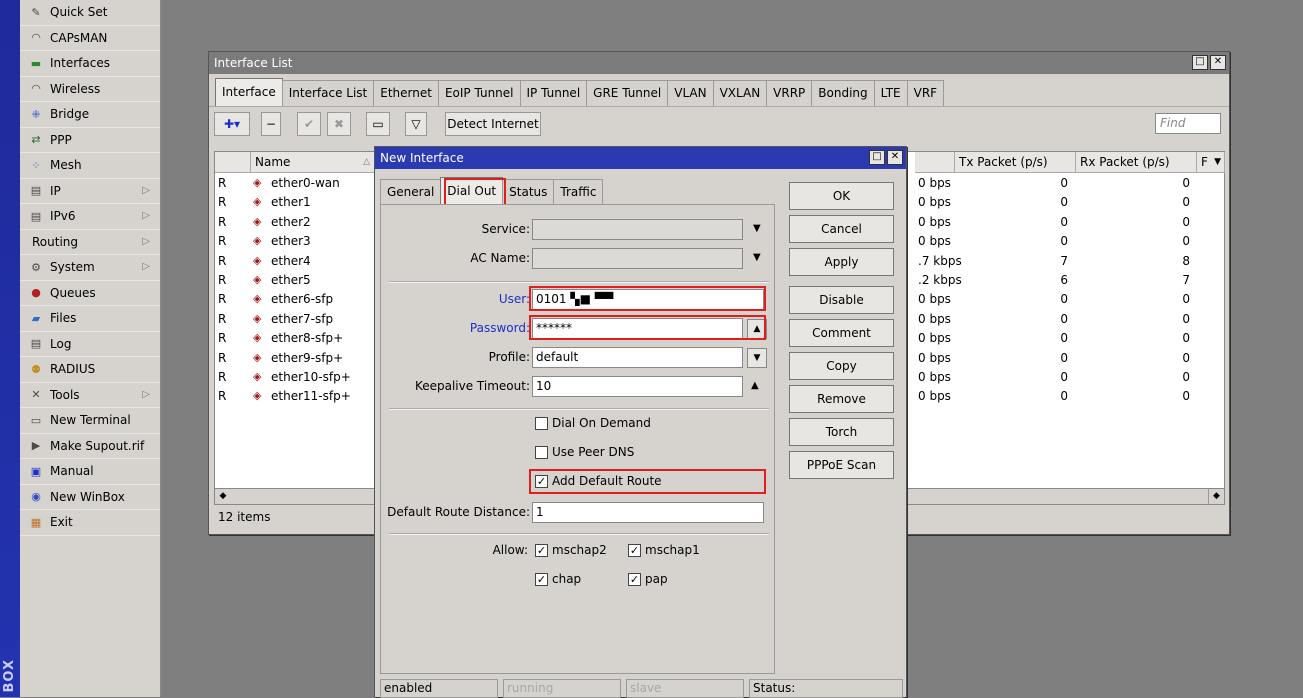 Image resolution: width=1303 pixels, height=698 pixels. I want to click on cancel-button: Cancel, so click(841, 229).